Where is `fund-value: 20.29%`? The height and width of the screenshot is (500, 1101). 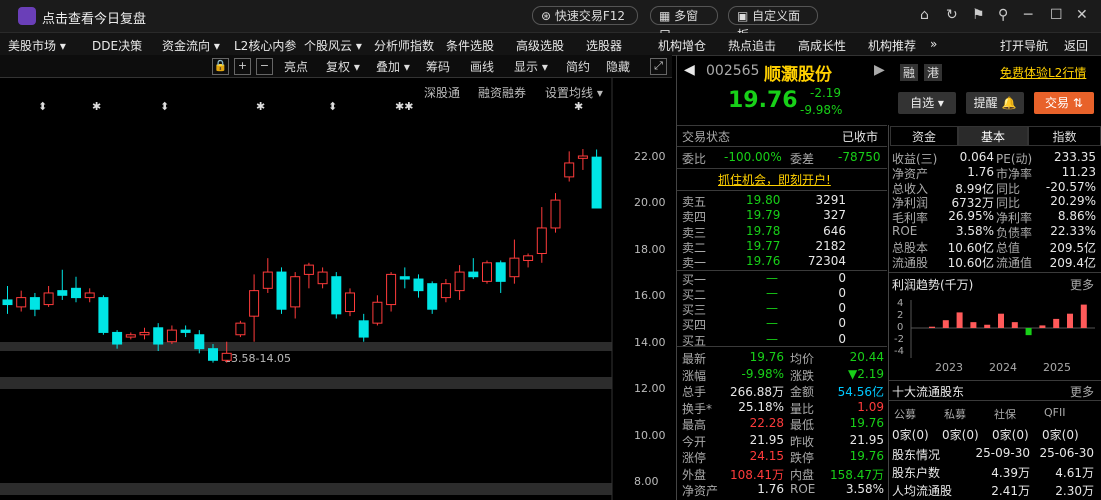
fund-value: 20.29% is located at coordinates (1073, 201).